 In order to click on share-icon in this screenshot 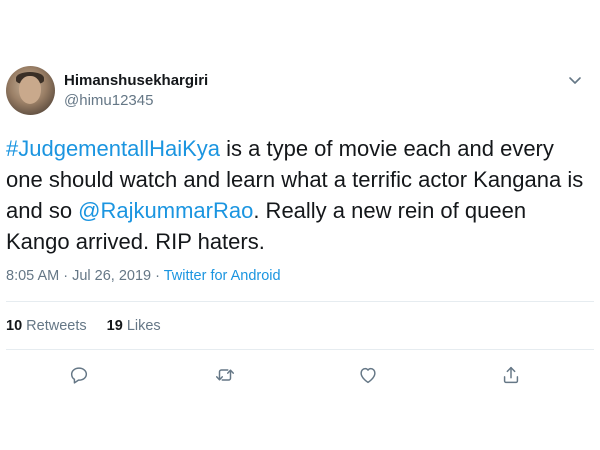, I will do `click(511, 375)`.